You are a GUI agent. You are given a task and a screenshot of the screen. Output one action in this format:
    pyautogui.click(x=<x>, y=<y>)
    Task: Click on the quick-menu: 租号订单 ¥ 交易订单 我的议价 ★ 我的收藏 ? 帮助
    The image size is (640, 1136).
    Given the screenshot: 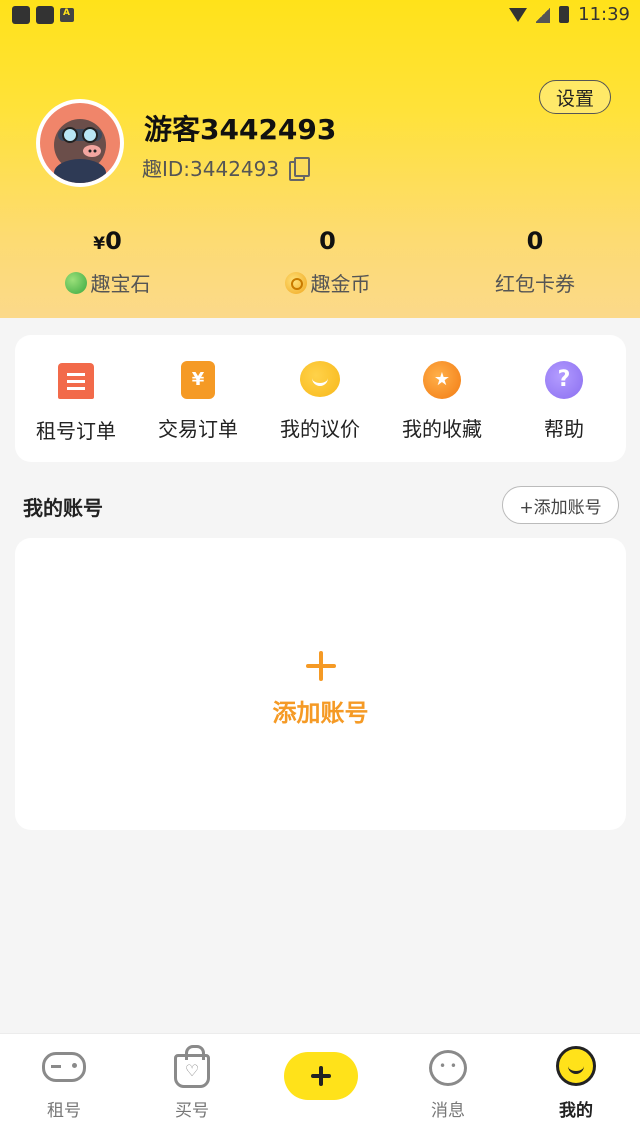 What is the action you would take?
    pyautogui.click(x=320, y=398)
    